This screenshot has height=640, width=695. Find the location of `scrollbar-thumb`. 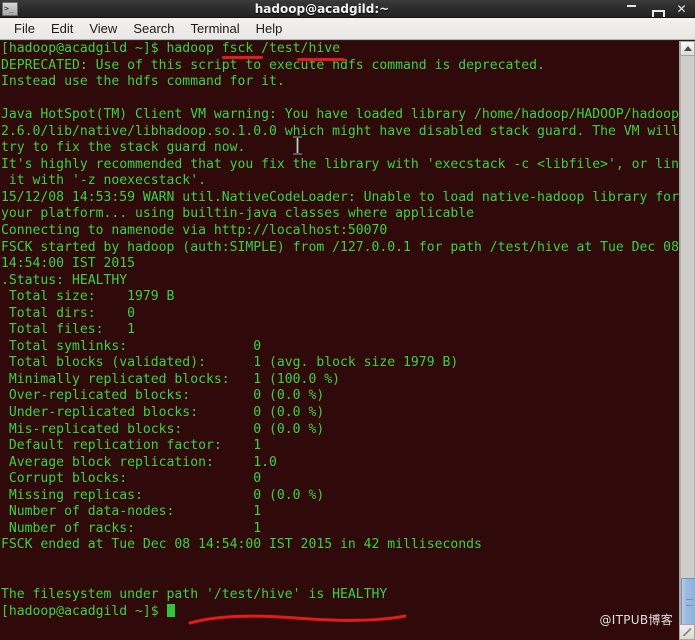

scrollbar-thumb is located at coordinates (688, 601).